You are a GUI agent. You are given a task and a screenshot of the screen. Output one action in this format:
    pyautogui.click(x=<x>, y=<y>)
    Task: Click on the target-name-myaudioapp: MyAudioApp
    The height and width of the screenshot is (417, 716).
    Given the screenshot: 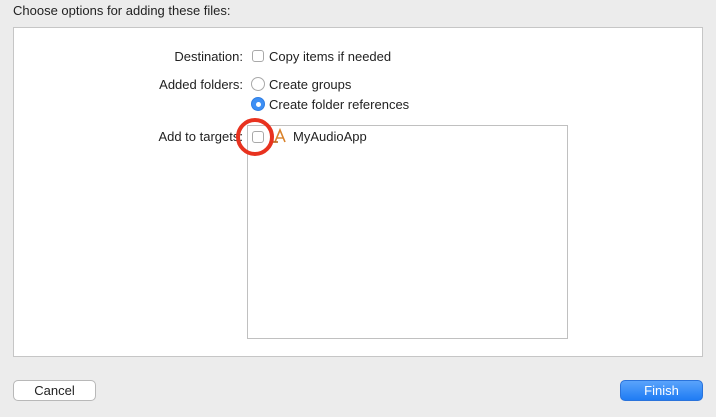 What is the action you would take?
    pyautogui.click(x=330, y=136)
    